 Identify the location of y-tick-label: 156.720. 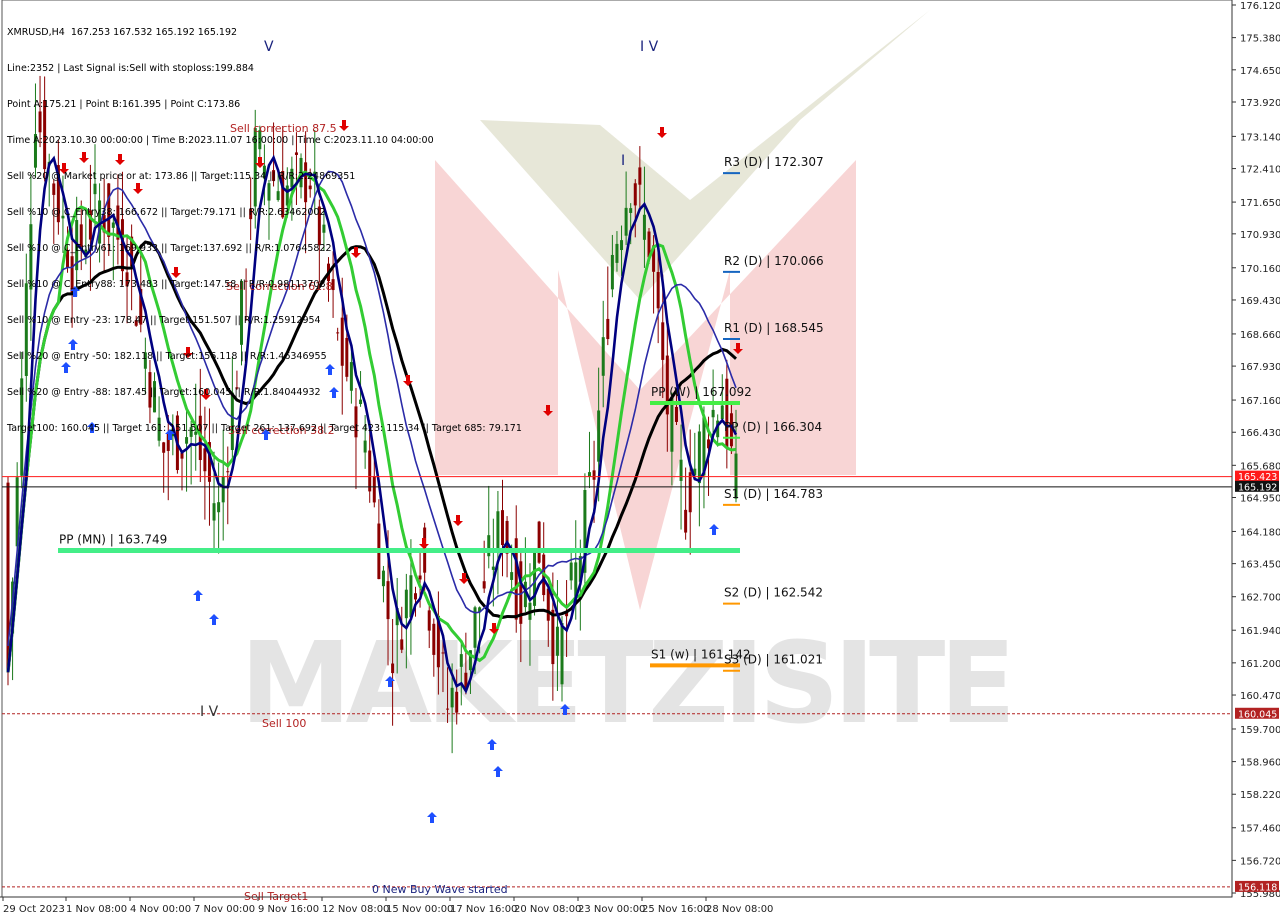
(1260, 861).